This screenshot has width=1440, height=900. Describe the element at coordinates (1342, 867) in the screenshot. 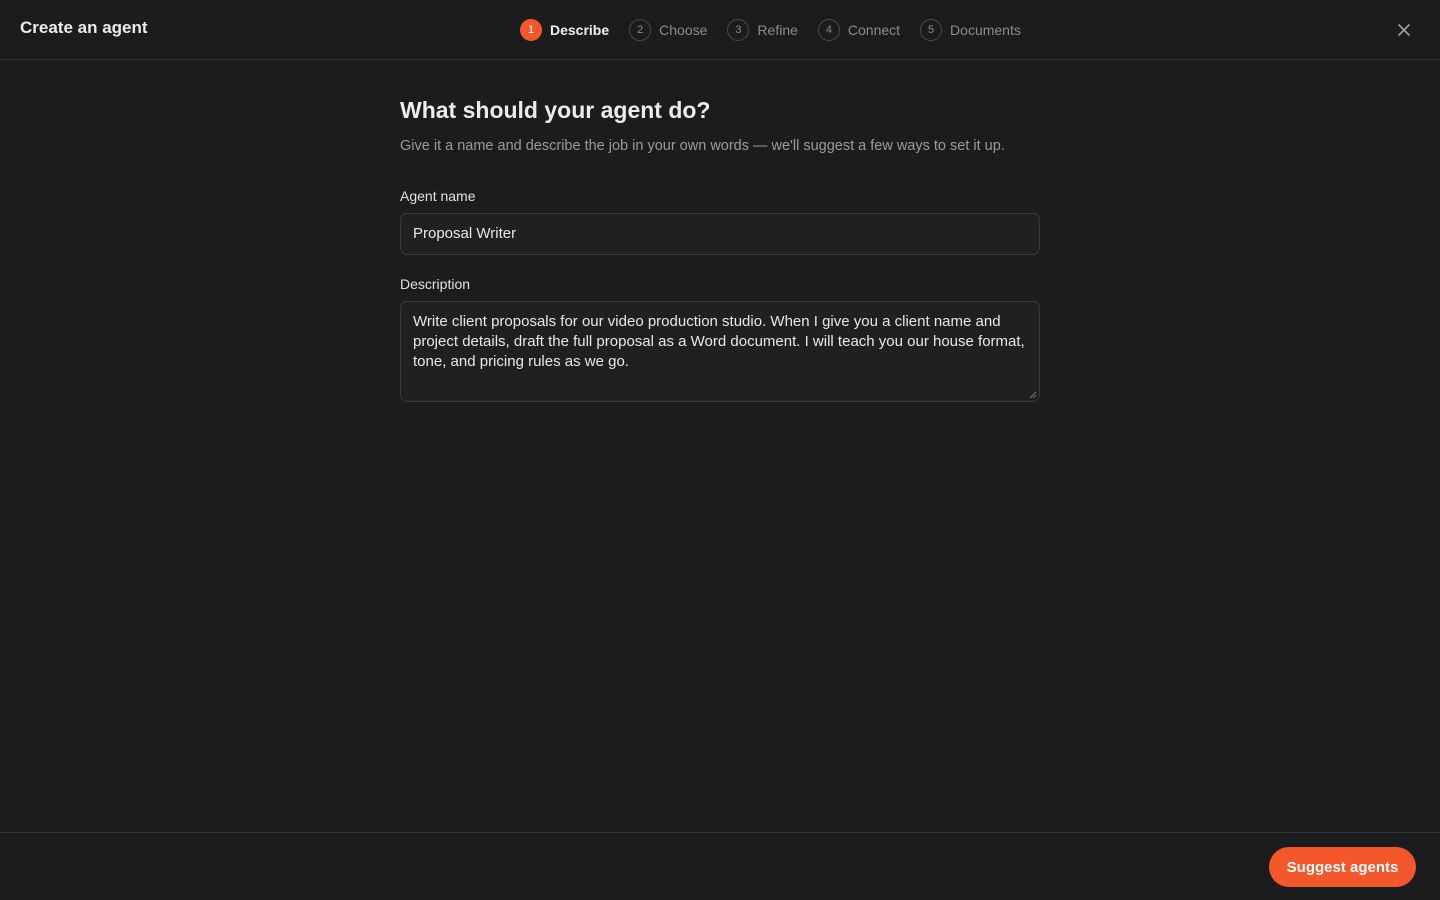

I see `suggest-agents-button: Suggest agents` at that location.